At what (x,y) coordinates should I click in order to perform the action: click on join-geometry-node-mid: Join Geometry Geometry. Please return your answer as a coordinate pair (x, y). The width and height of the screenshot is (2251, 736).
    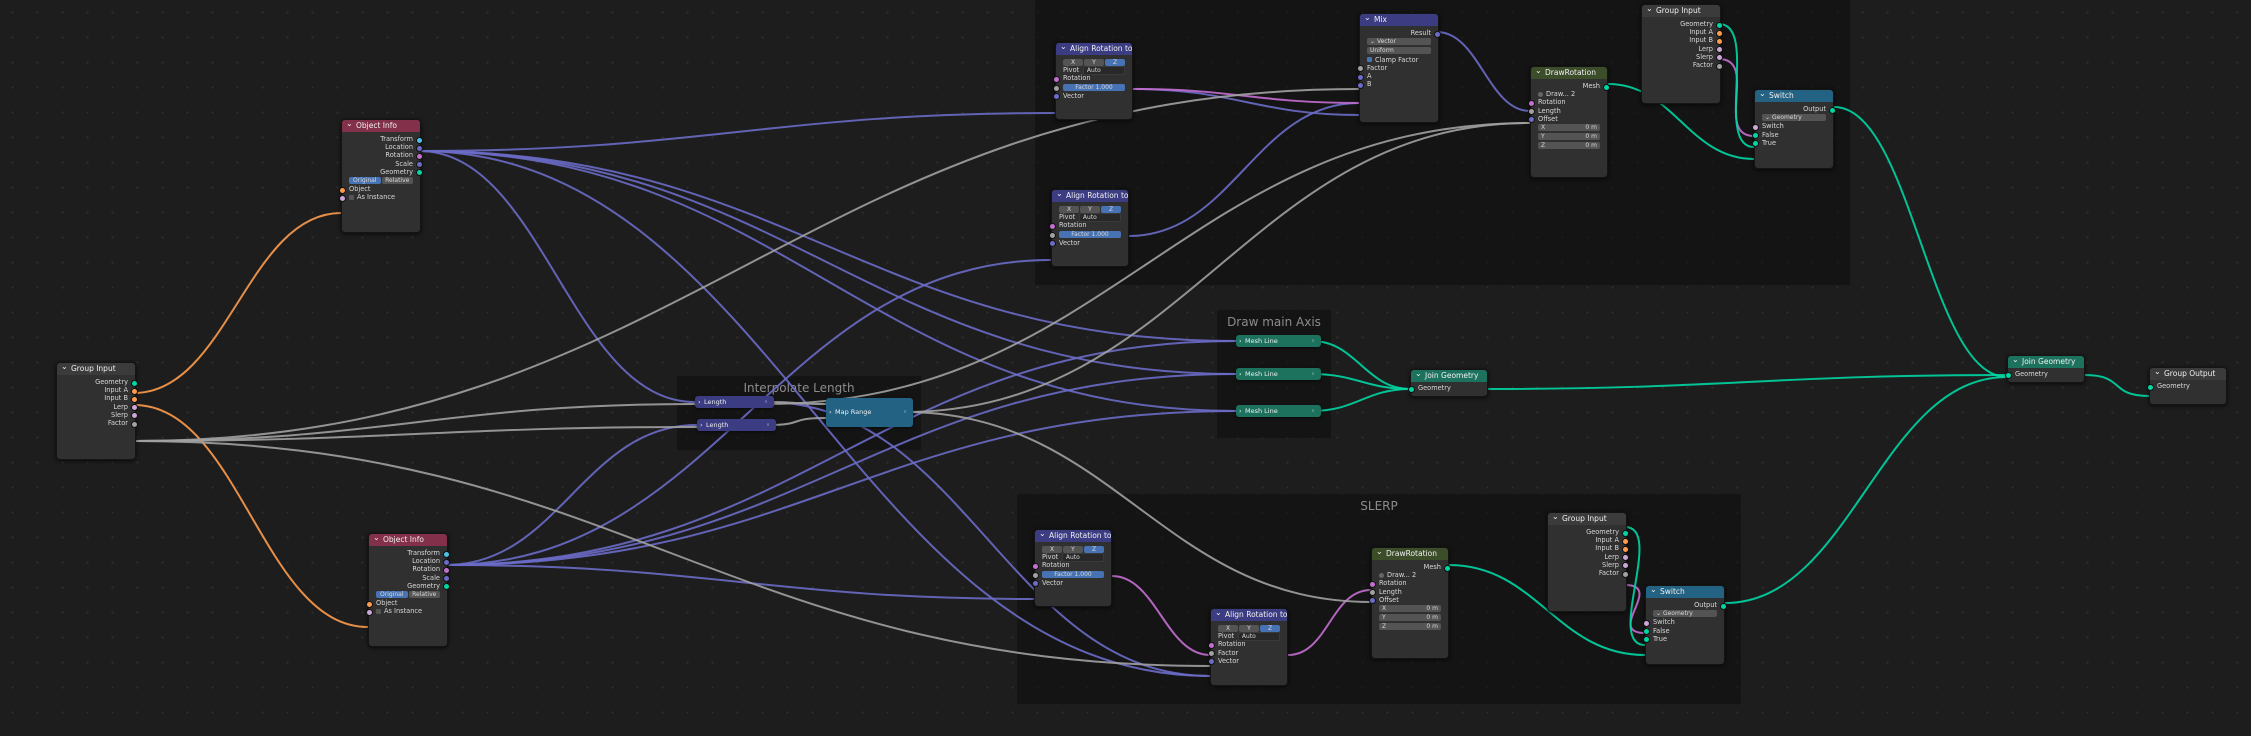
    Looking at the image, I should click on (1448, 383).